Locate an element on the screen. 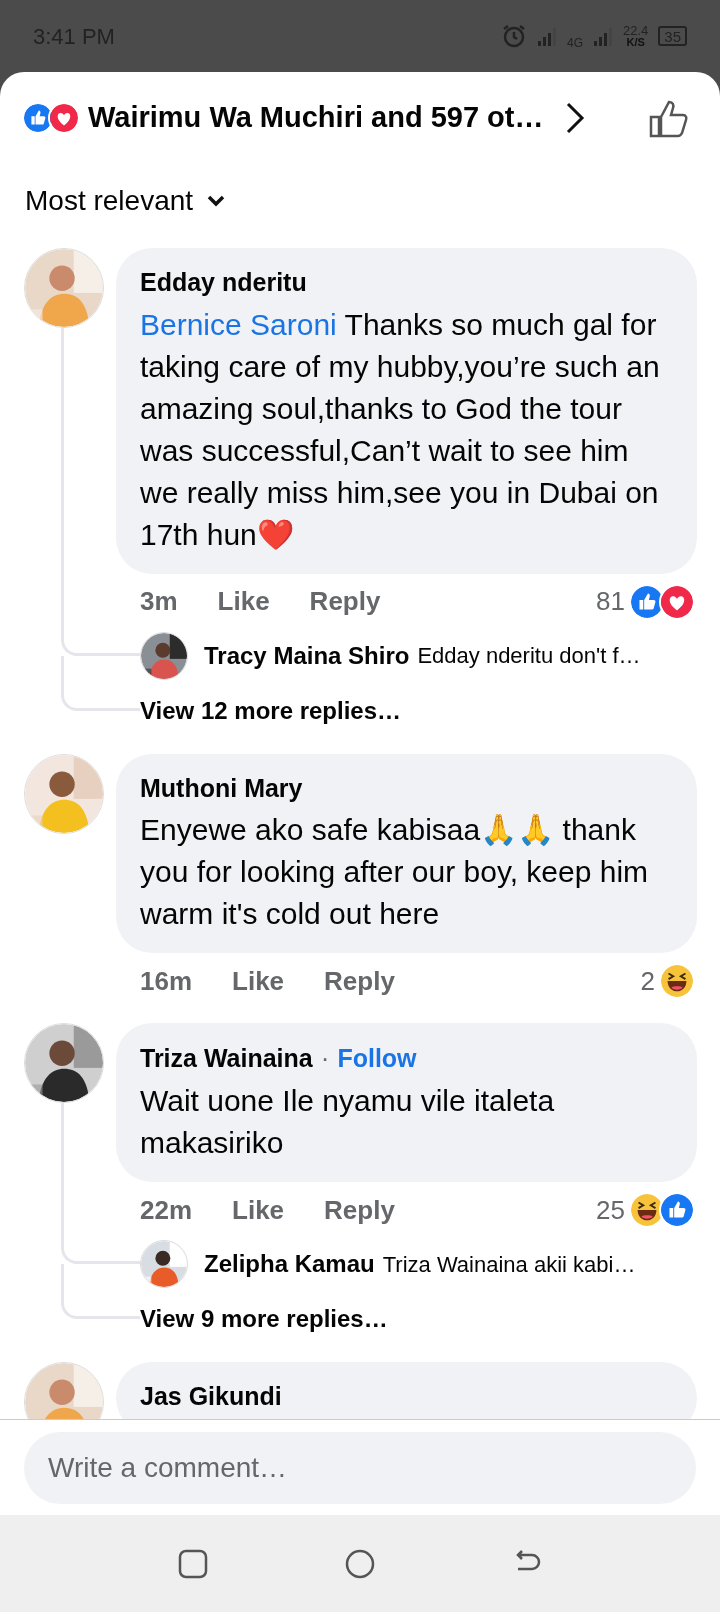  comment-time: 3m is located at coordinates (159, 601).